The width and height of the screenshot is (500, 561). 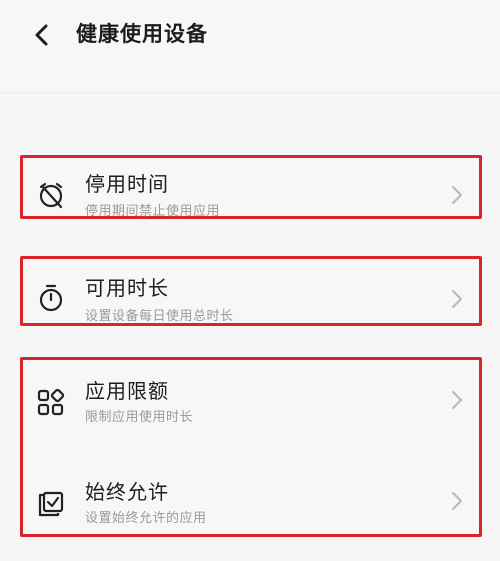 I want to click on menu-item-description: 限制应用使用时长, so click(x=139, y=417).